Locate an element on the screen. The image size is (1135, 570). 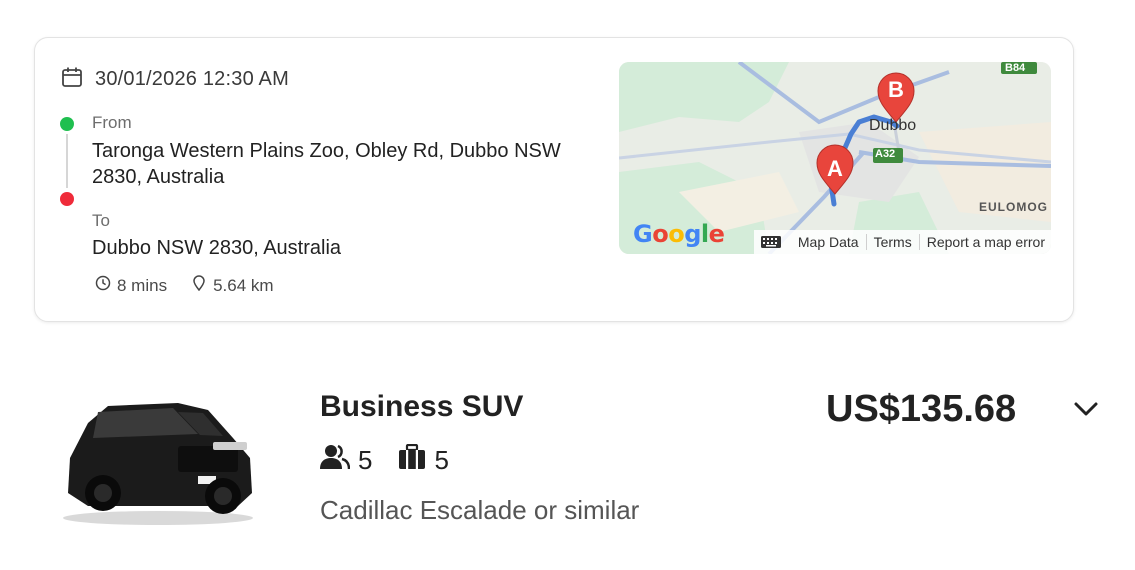
map-data-link: Map Data is located at coordinates (828, 242).